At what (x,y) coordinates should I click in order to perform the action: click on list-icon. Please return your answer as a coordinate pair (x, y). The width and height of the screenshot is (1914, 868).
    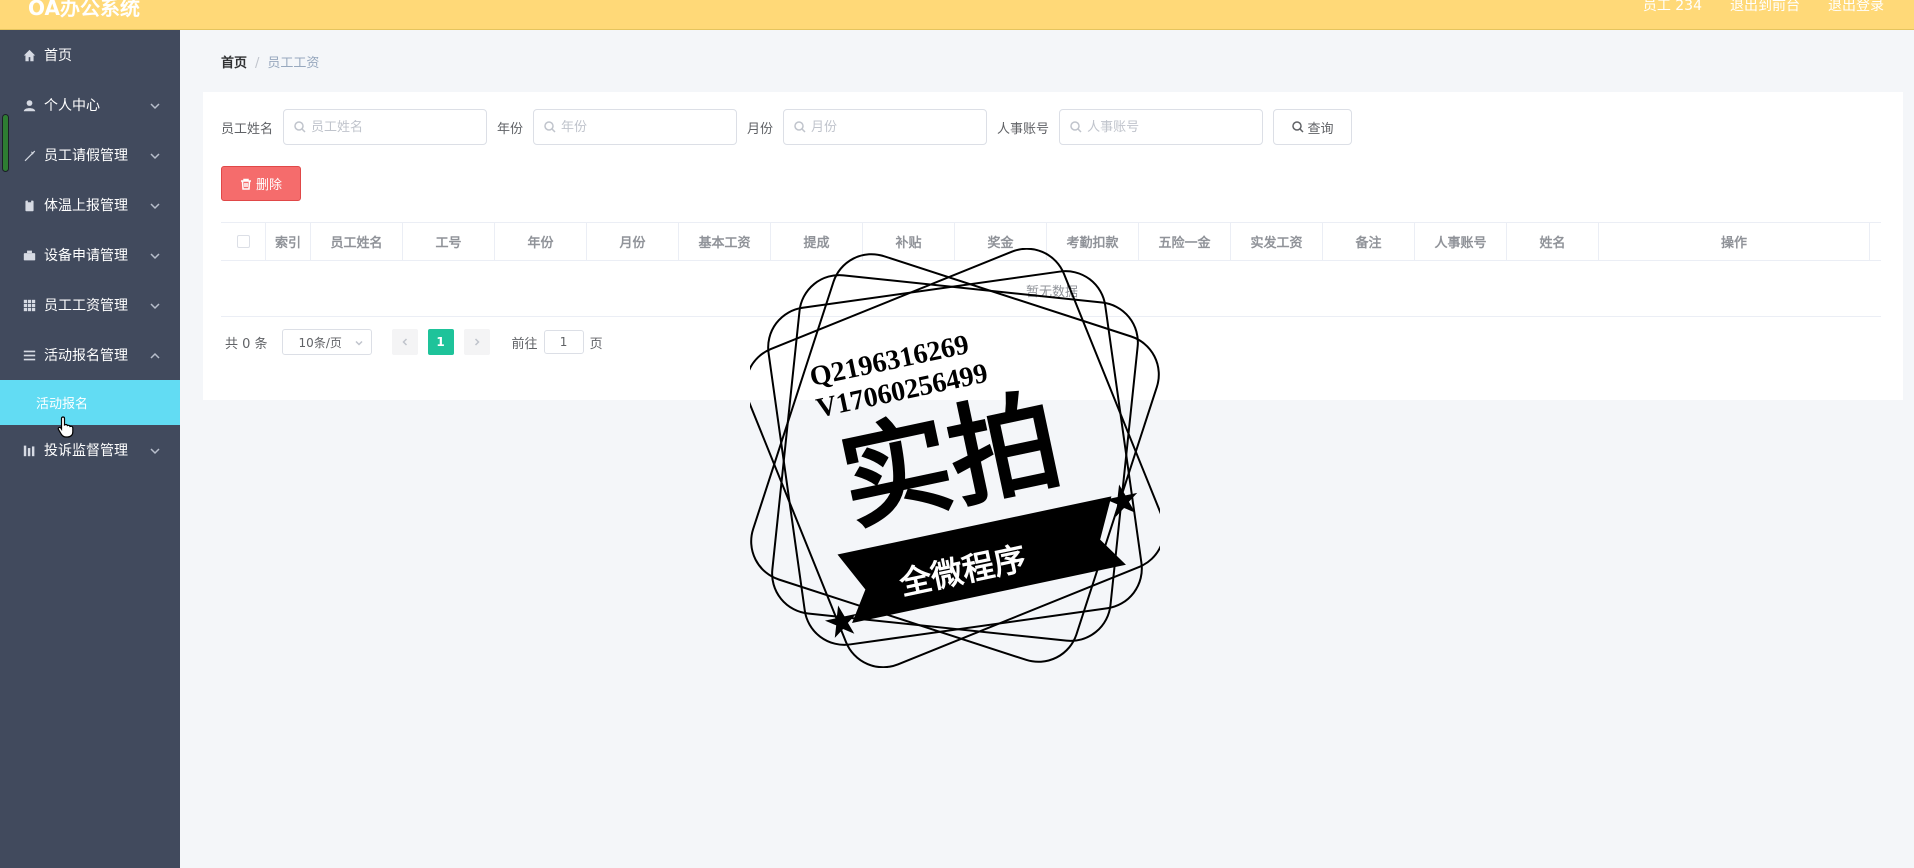
    Looking at the image, I should click on (29, 355).